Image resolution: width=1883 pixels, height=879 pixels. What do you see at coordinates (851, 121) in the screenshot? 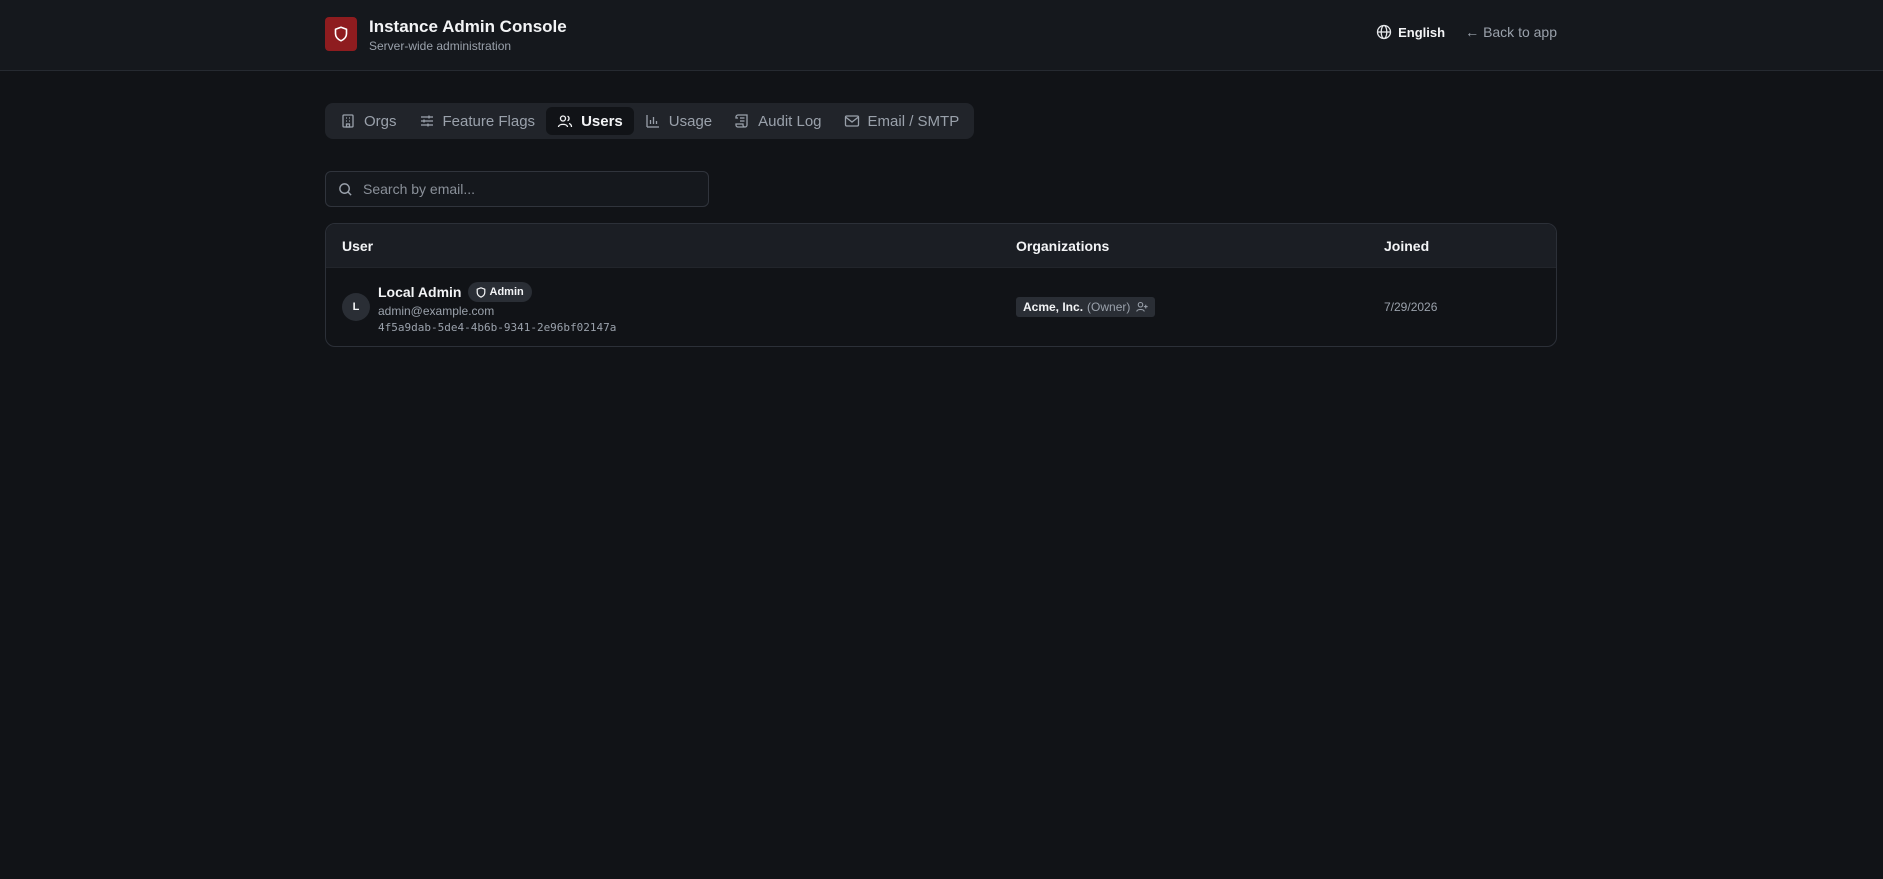
I see `mail-icon` at bounding box center [851, 121].